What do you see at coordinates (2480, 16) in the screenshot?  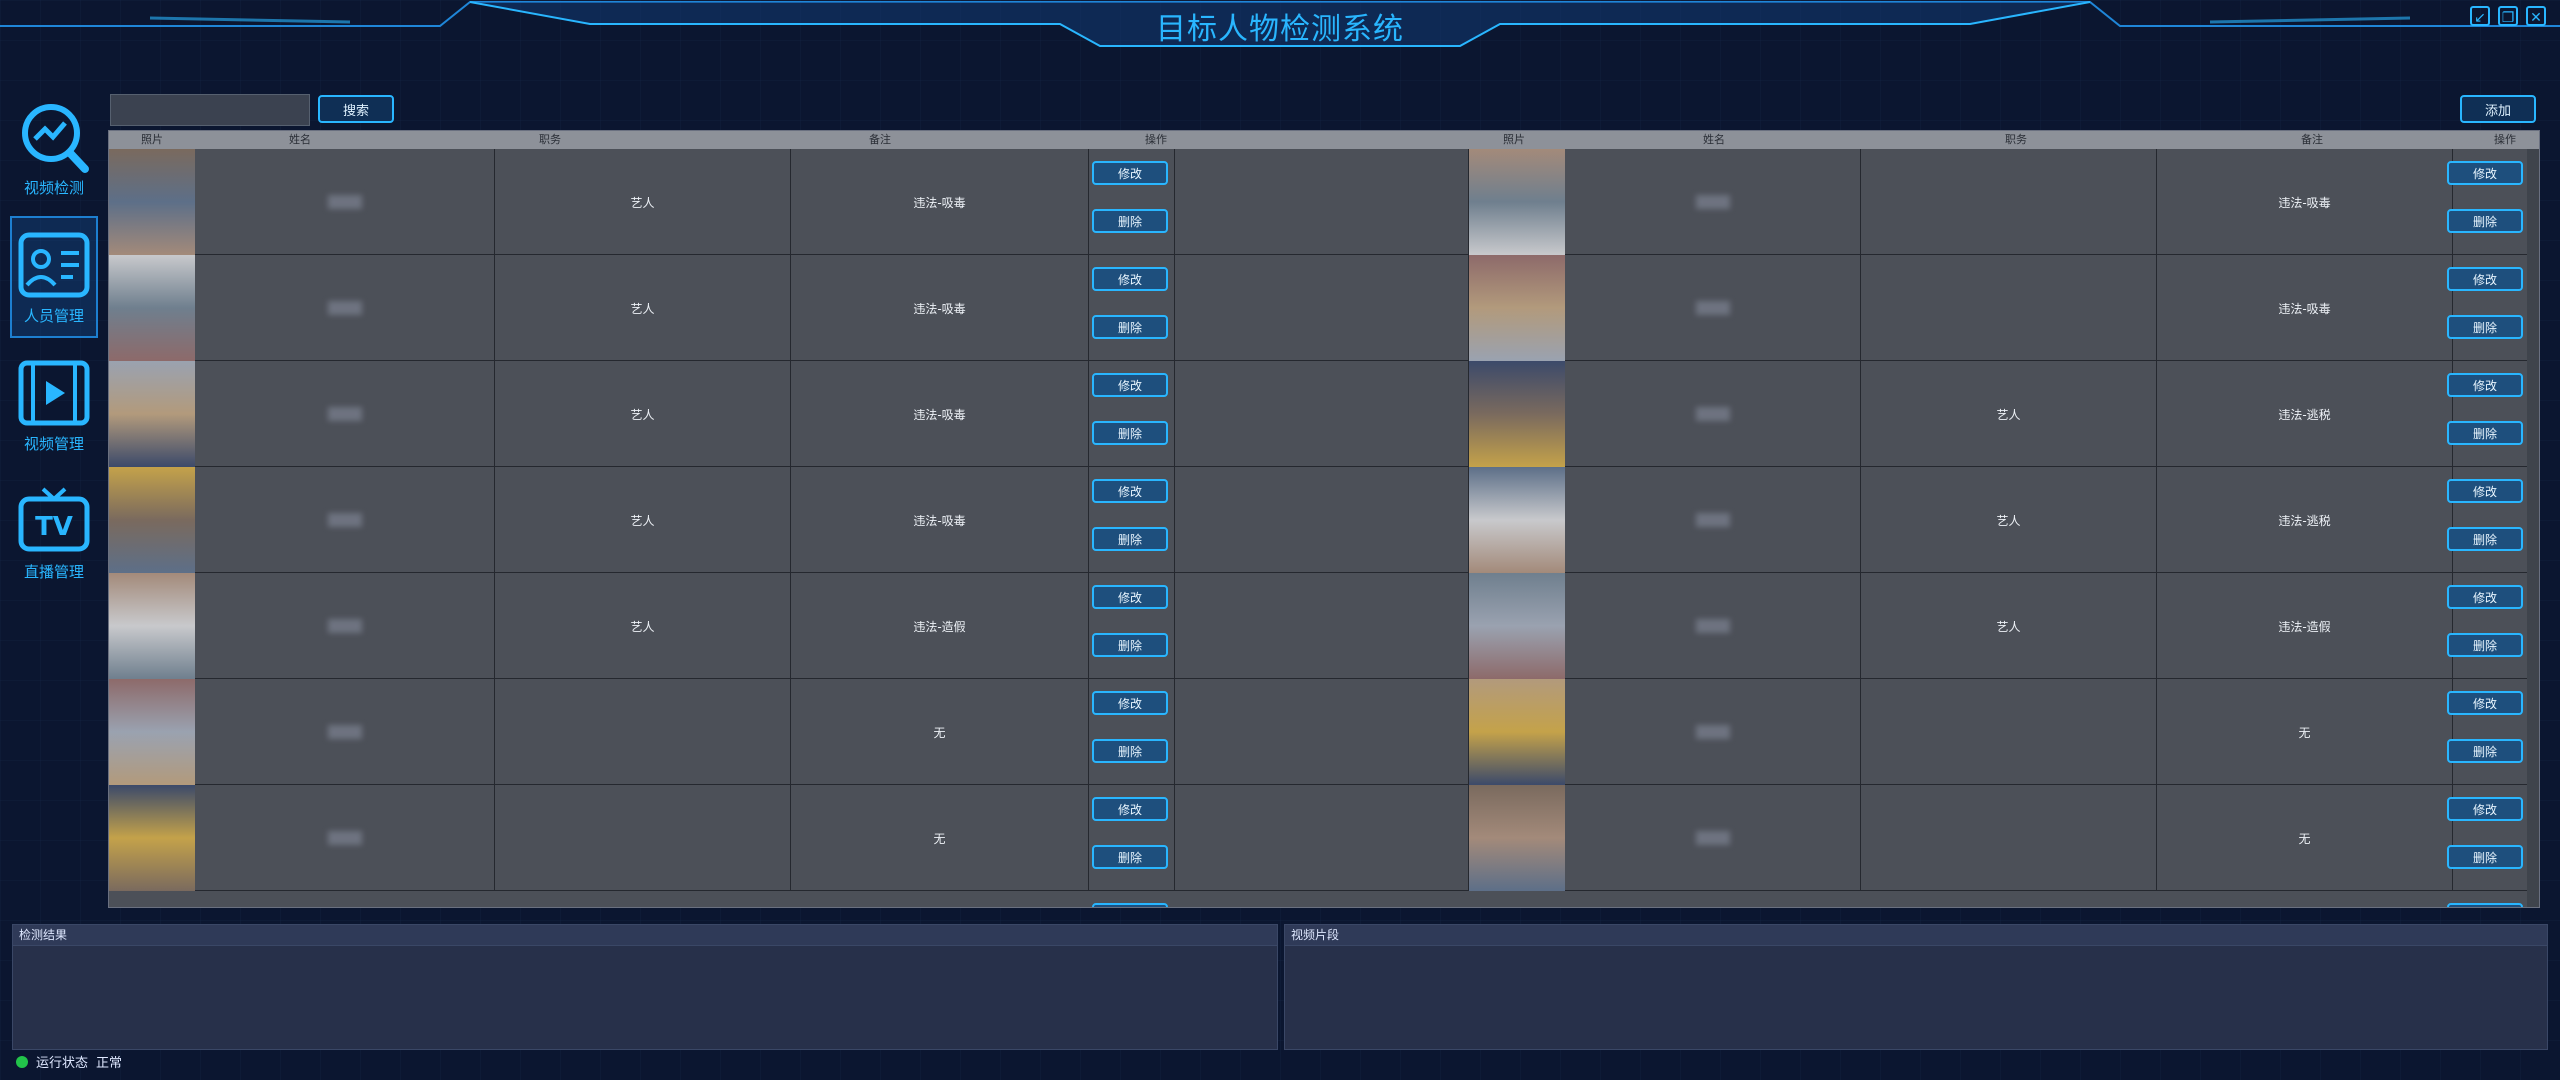 I see `minimize-icon: ↙` at bounding box center [2480, 16].